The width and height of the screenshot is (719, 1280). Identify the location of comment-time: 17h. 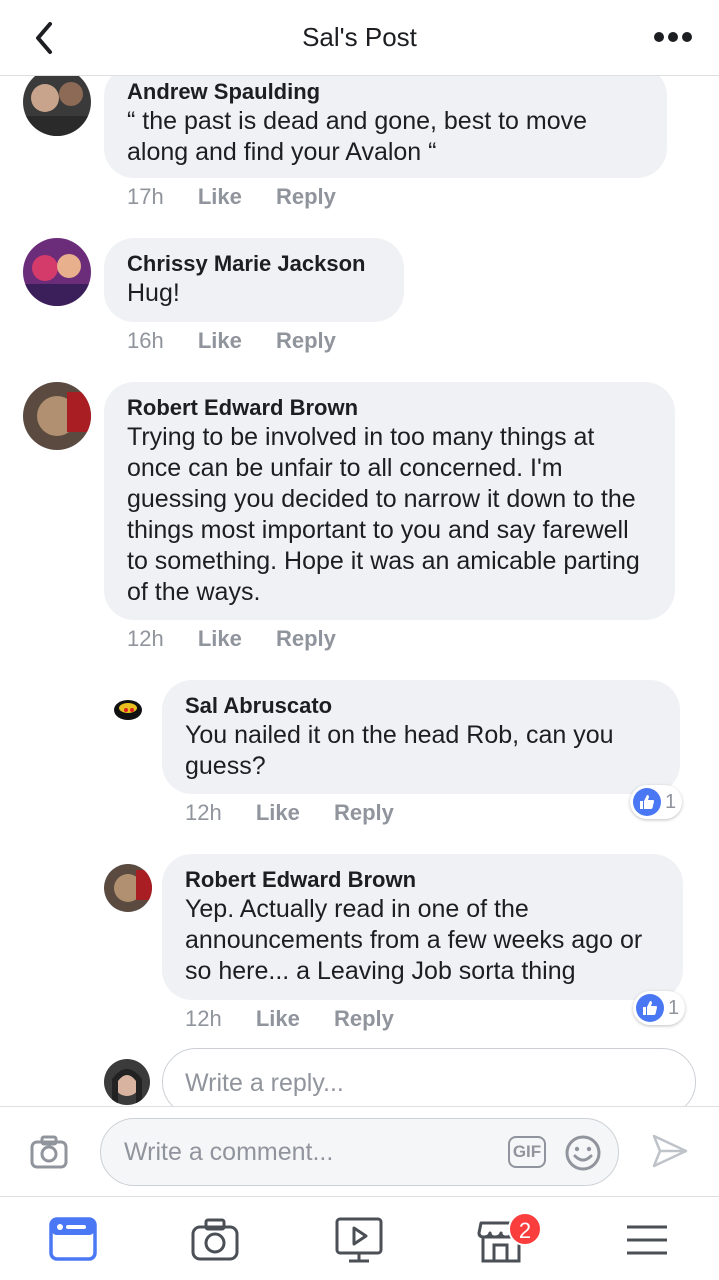
(145, 196).